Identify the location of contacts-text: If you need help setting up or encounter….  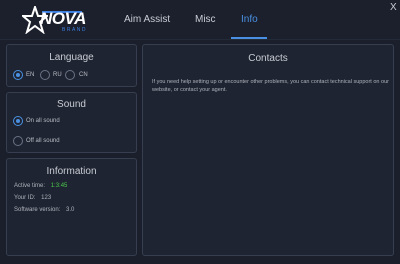
(270, 86).